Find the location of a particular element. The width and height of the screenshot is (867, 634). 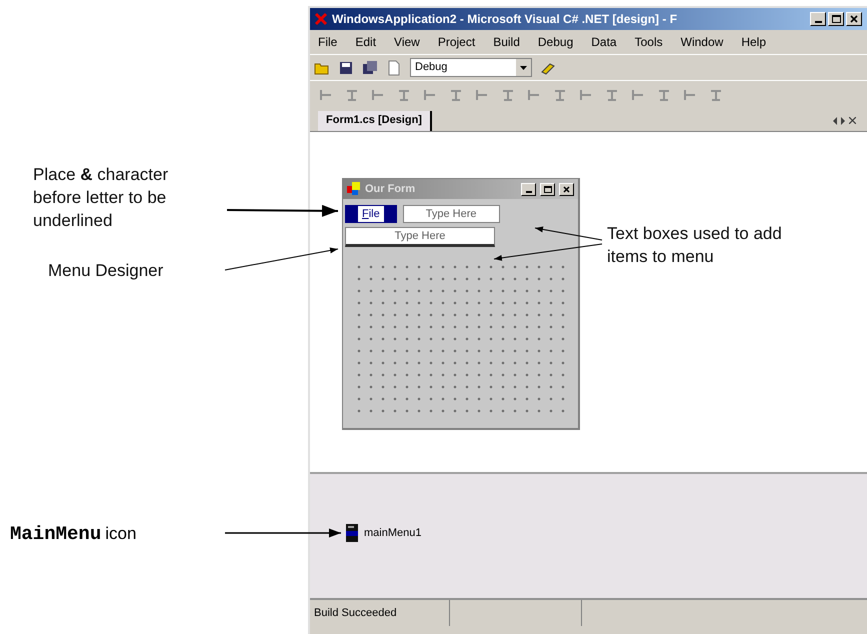

callout-code: MainMenu is located at coordinates (56, 534).